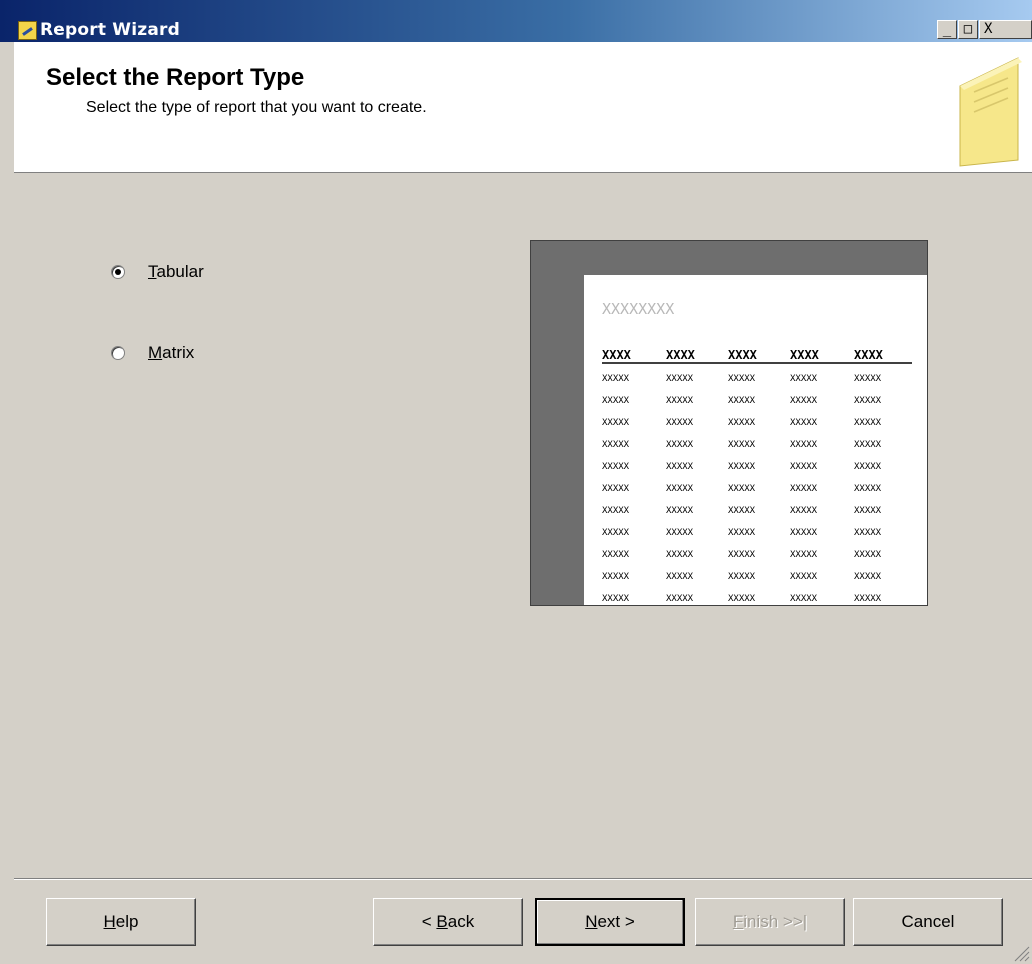  Describe the element at coordinates (516, 21) in the screenshot. I see `title-bar: Report Wizard _ □ X` at that location.